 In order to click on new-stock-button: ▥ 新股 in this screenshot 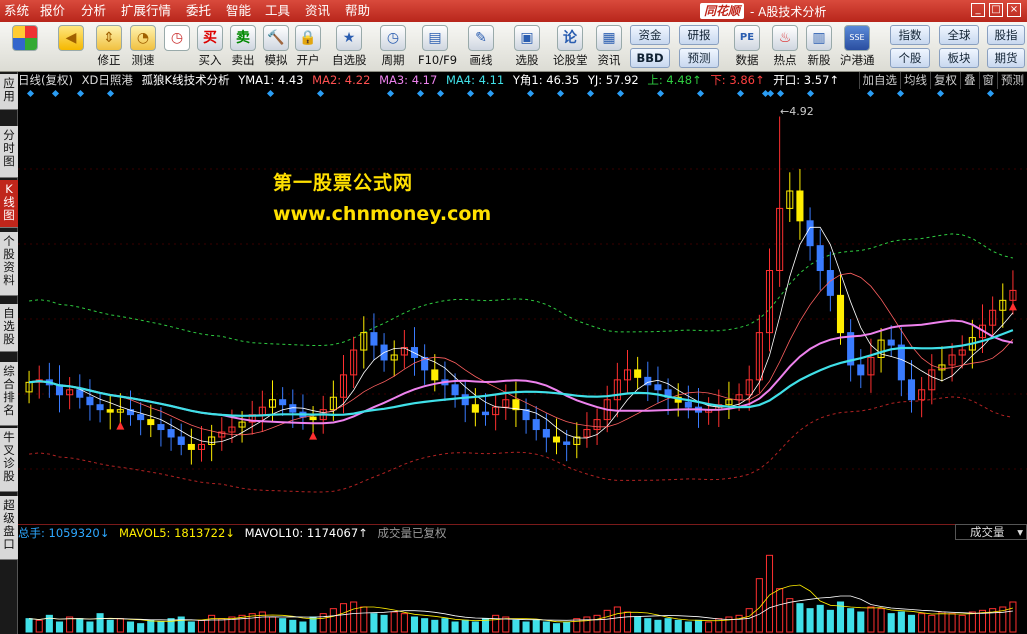, I will do `click(819, 47)`.